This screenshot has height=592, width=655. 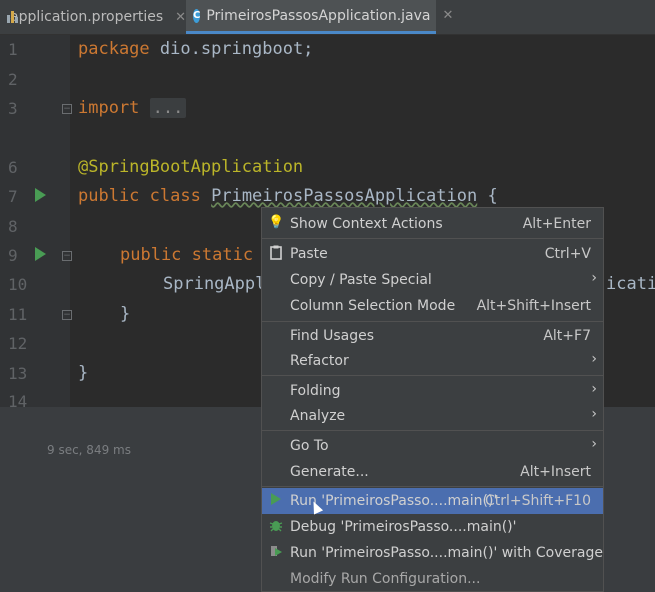 I want to click on line-number: 11, so click(x=18, y=314).